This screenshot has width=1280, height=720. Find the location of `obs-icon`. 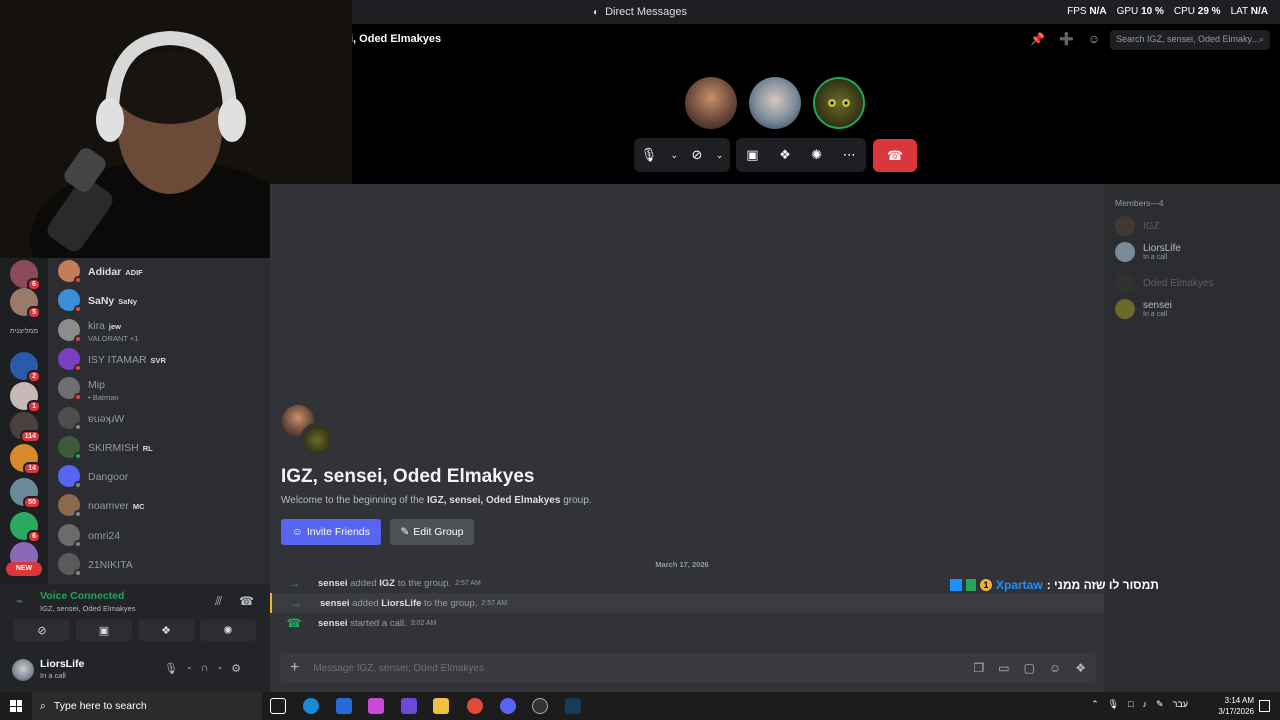

obs-icon is located at coordinates (540, 706).